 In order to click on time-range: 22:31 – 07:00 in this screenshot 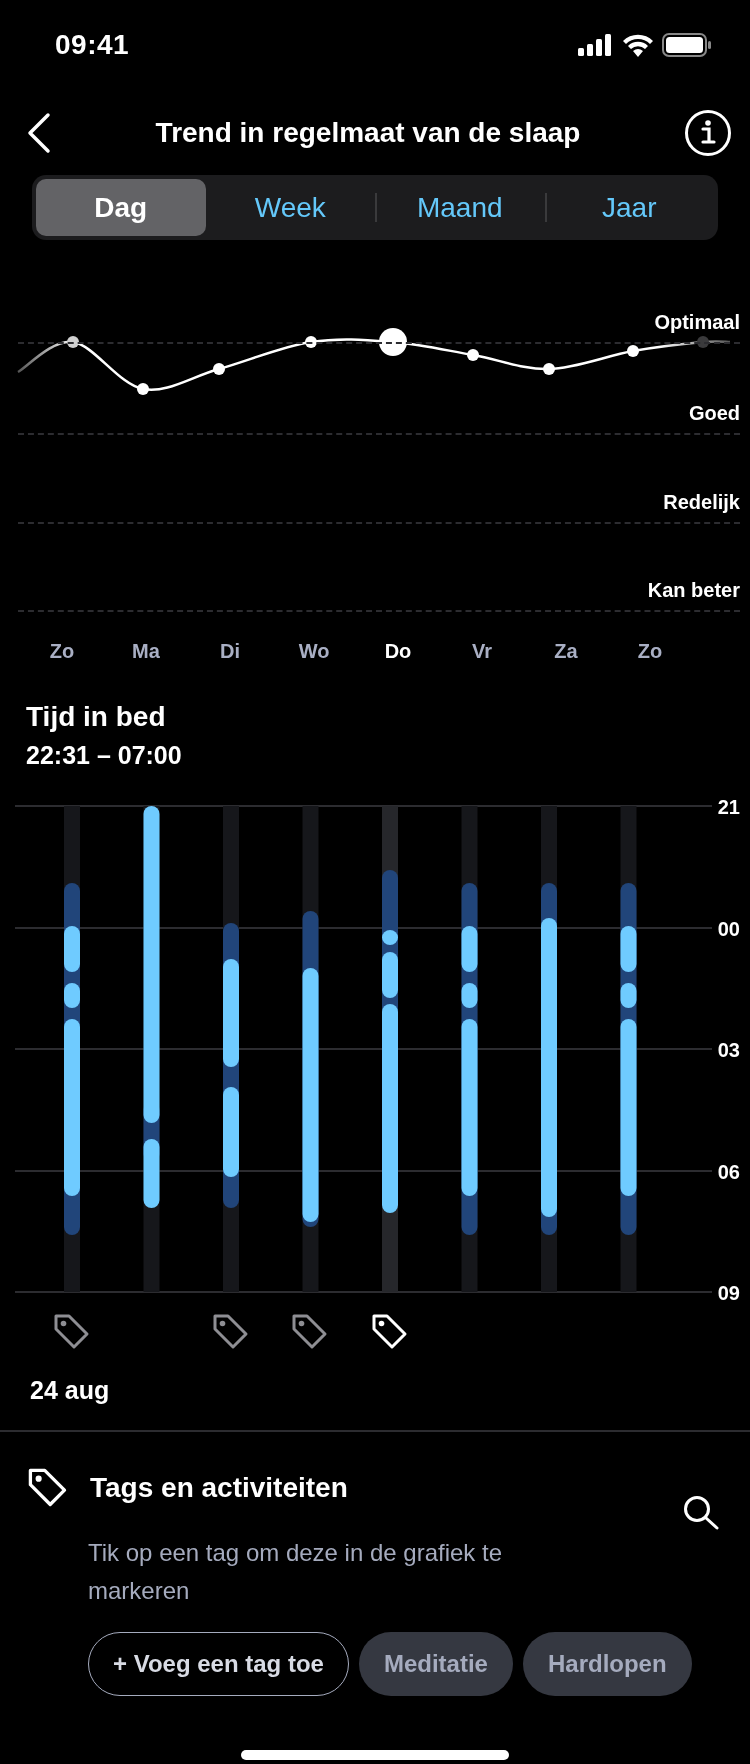, I will do `click(104, 755)`.